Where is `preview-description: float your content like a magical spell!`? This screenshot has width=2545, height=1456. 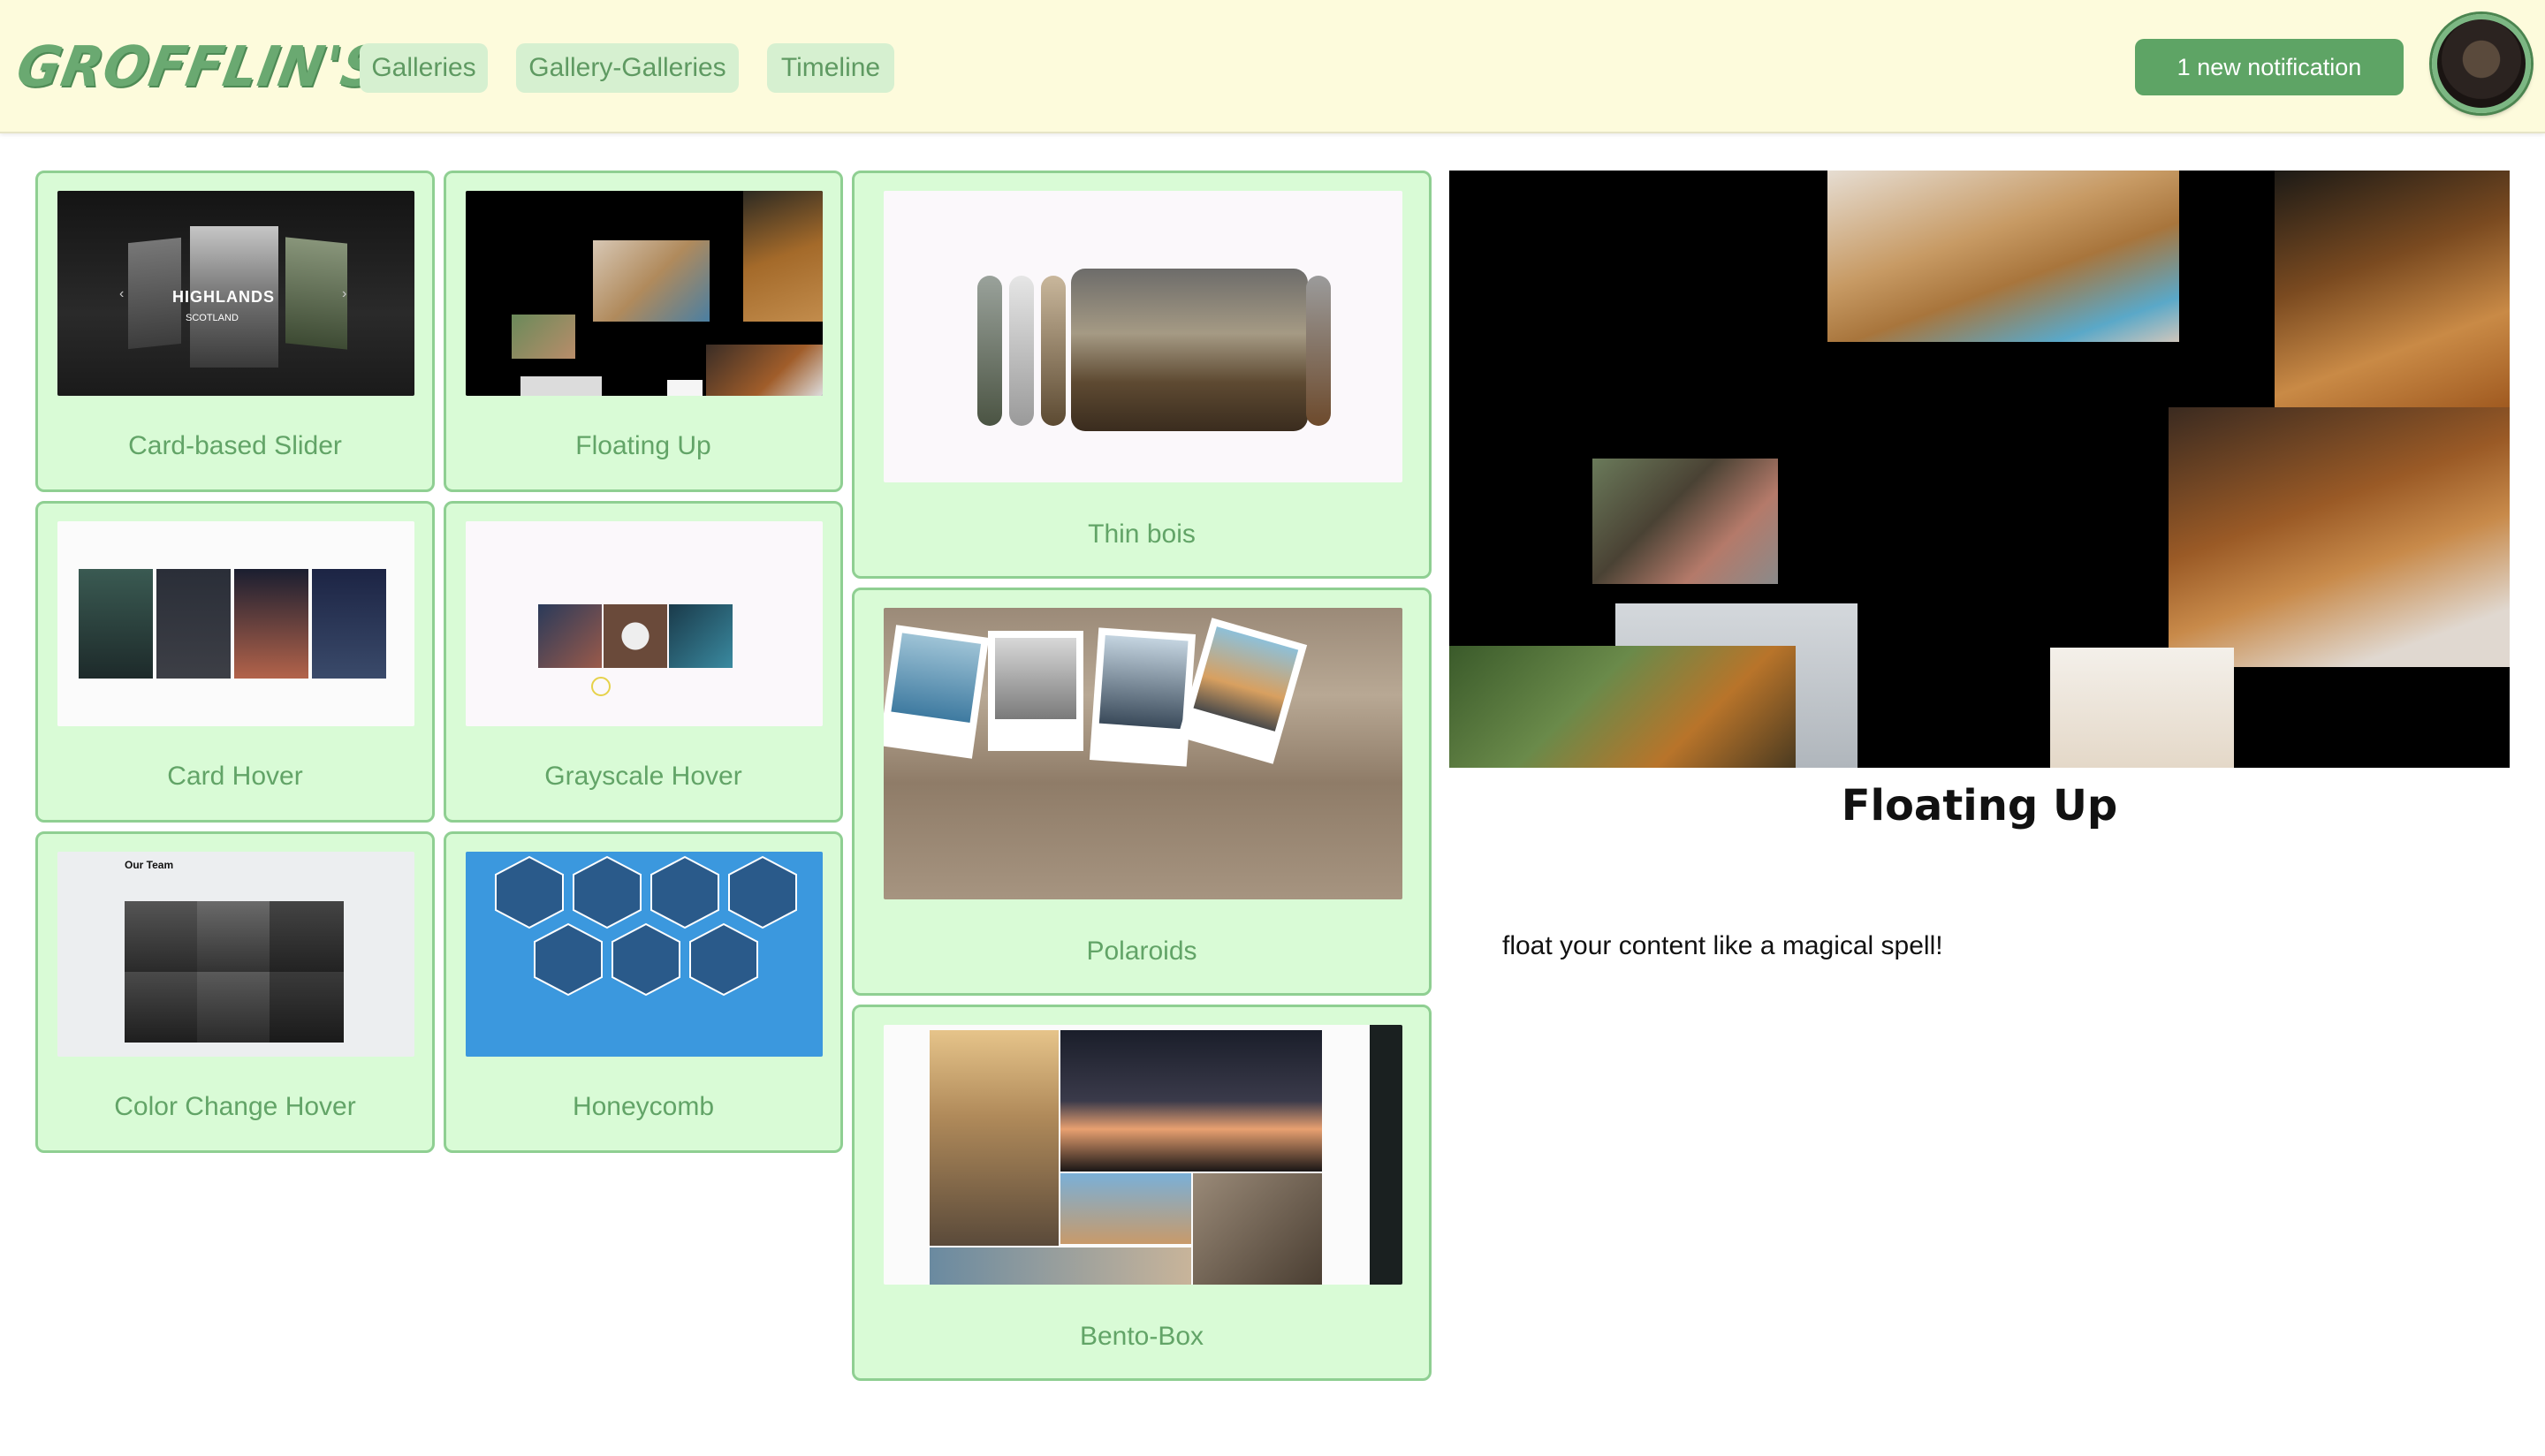
preview-description: float your content like a magical spell! is located at coordinates (1722, 946).